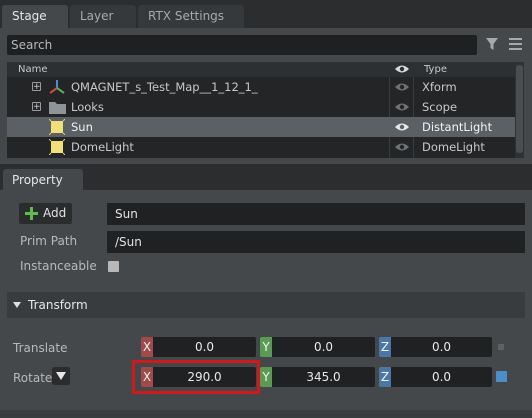 This screenshot has height=418, width=532. Describe the element at coordinates (242, 45) in the screenshot. I see `search-input: Search` at that location.